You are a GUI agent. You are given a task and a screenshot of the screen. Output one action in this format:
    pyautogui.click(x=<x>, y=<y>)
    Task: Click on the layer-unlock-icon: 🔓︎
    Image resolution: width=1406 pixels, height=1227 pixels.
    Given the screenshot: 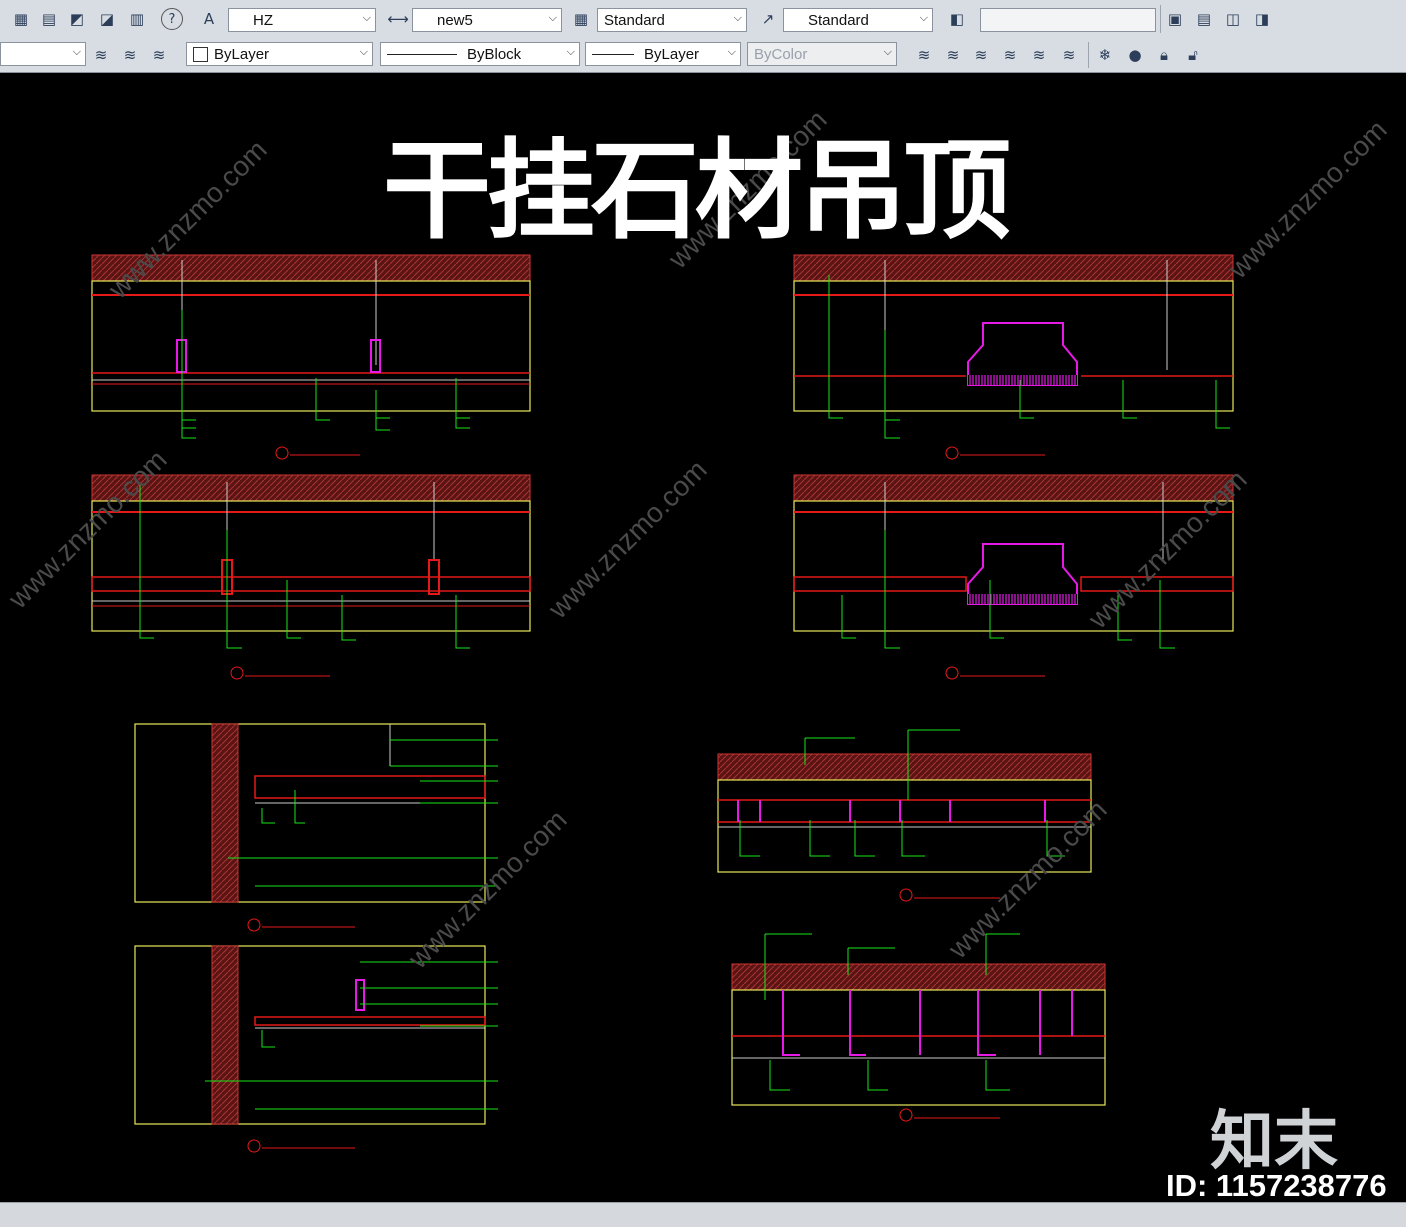 What is the action you would take?
    pyautogui.click(x=1193, y=55)
    